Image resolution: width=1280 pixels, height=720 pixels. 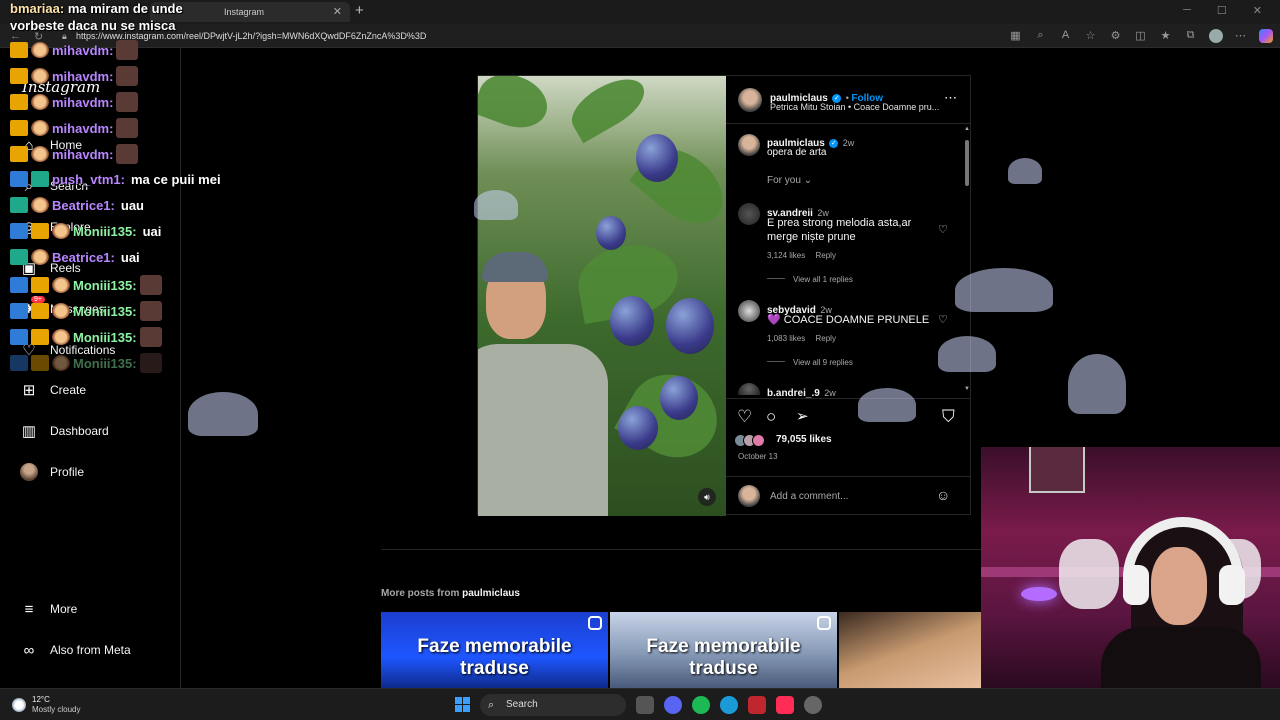 I want to click on reel-video: 🔊︎, so click(x=602, y=296).